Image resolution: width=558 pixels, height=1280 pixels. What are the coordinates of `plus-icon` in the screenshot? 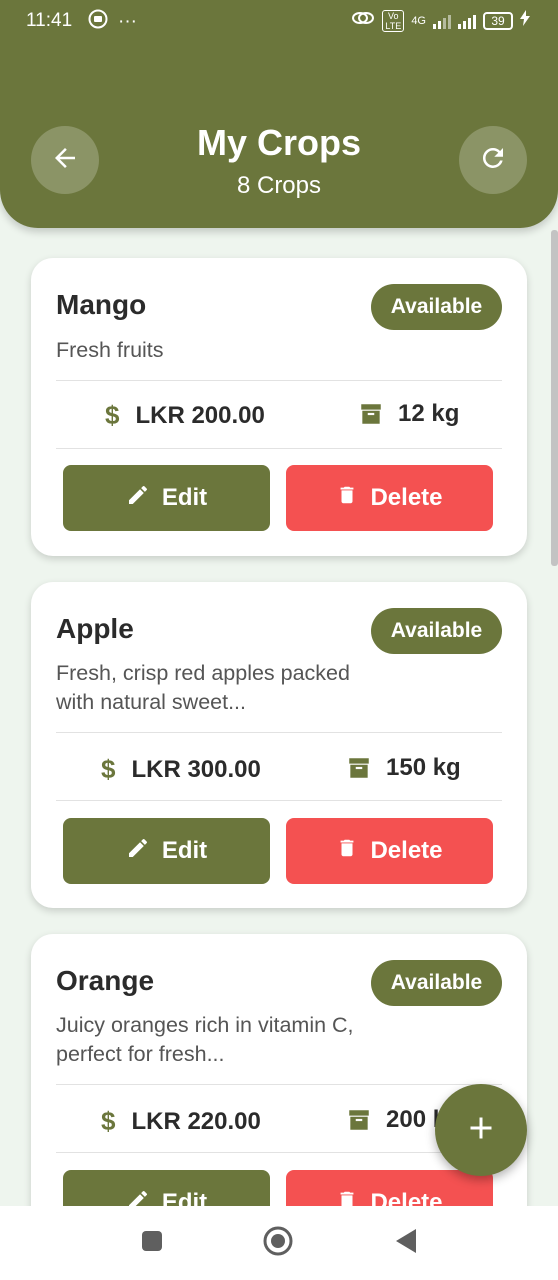 It's located at (481, 1130).